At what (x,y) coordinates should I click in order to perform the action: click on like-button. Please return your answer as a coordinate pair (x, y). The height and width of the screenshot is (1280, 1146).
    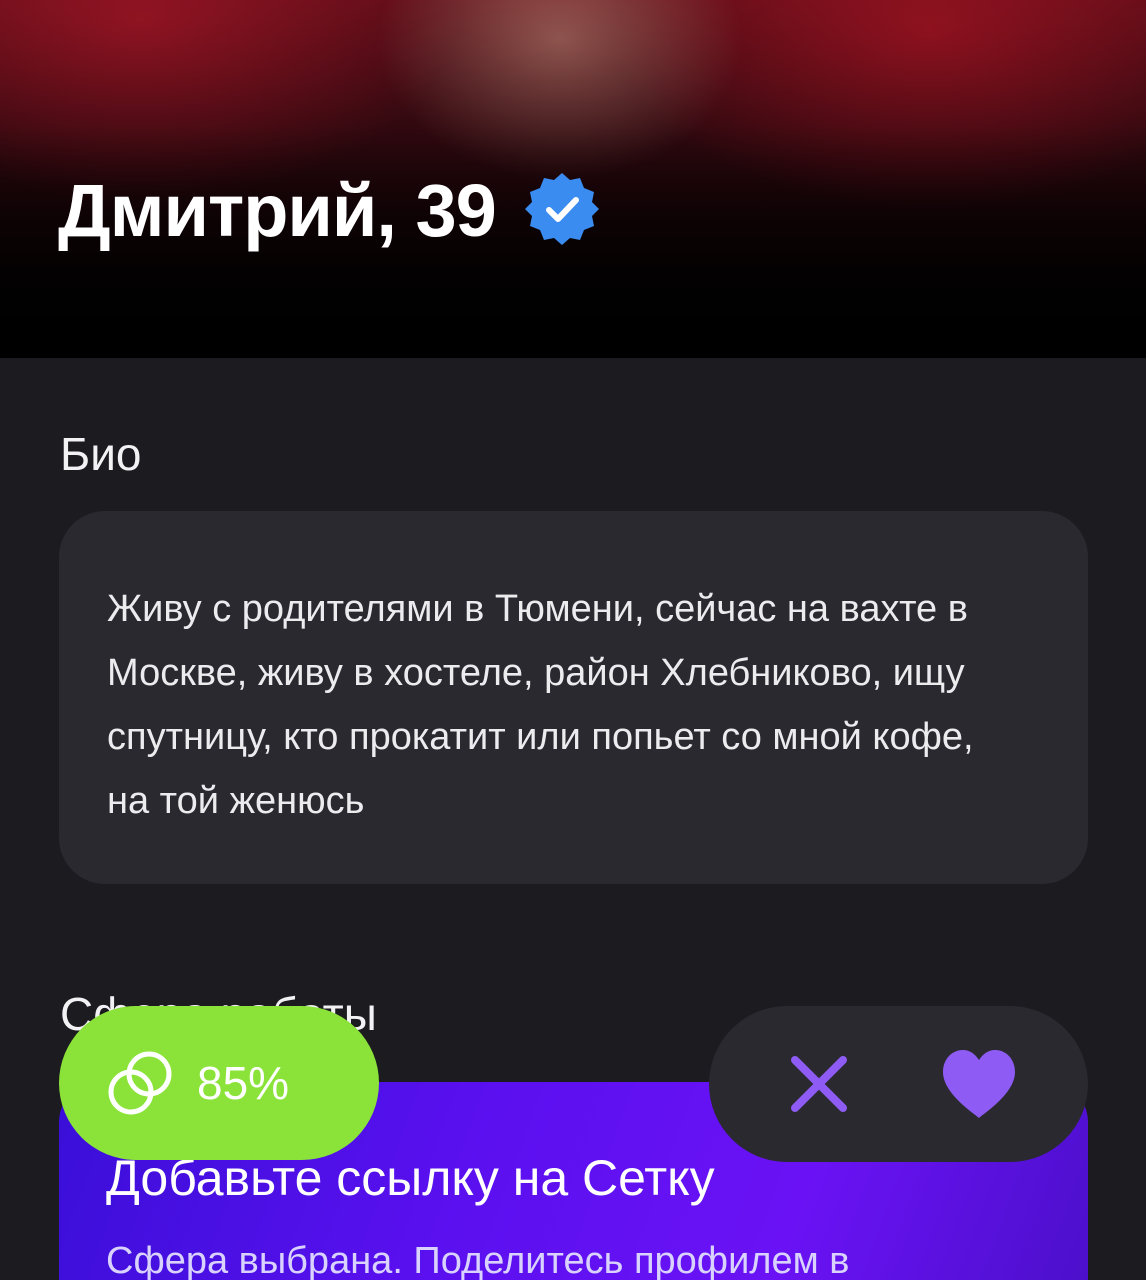
    Looking at the image, I should click on (979, 1084).